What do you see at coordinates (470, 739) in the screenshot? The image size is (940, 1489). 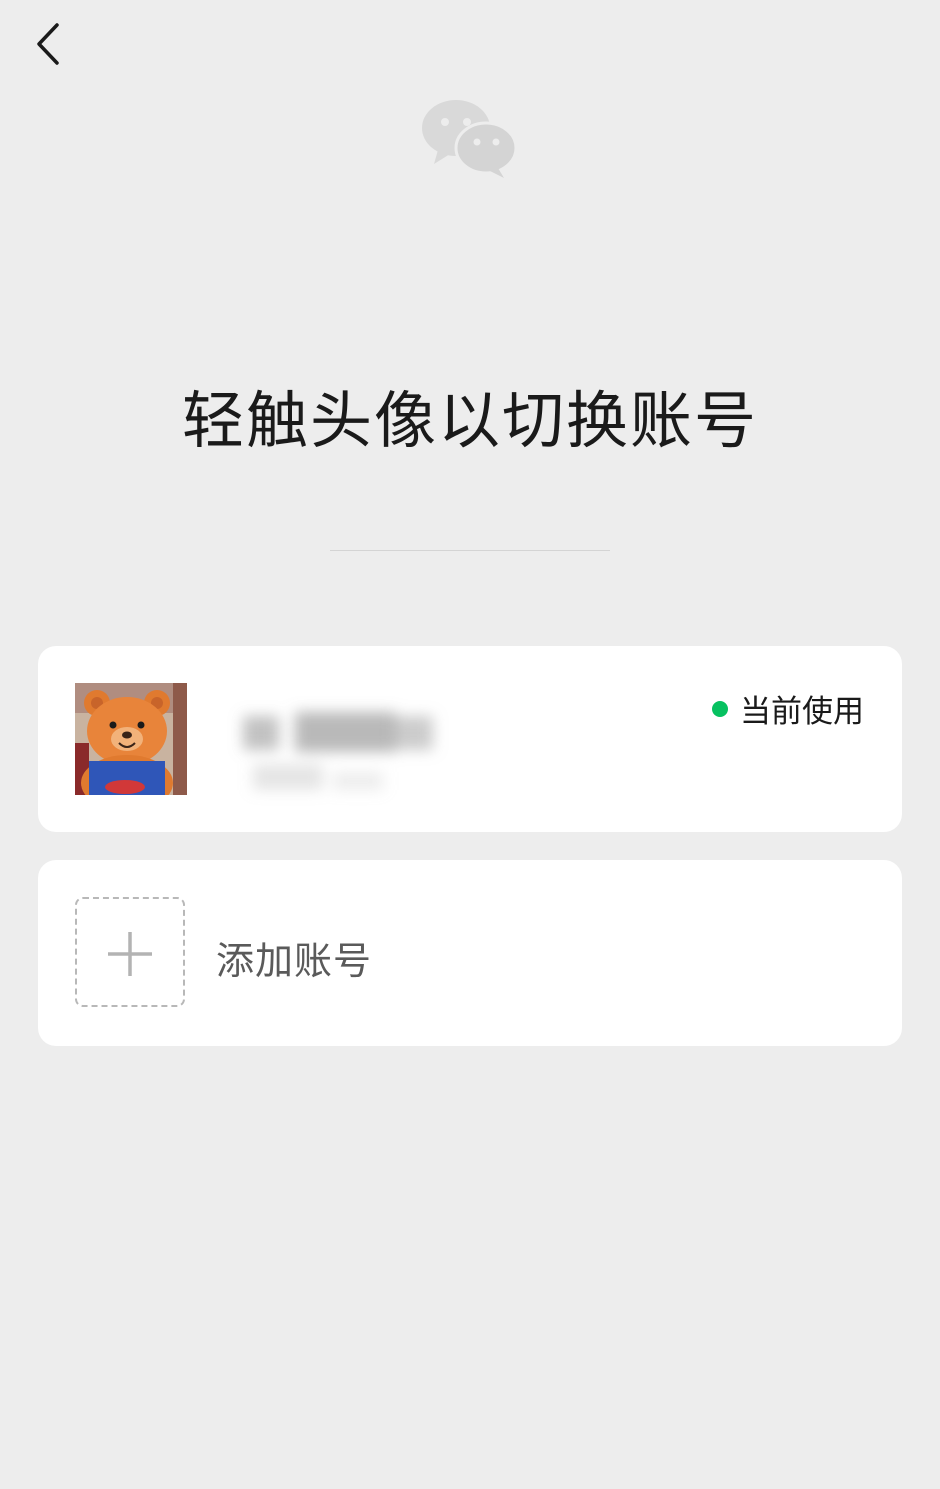 I see `current-account-card: 当前使用` at bounding box center [470, 739].